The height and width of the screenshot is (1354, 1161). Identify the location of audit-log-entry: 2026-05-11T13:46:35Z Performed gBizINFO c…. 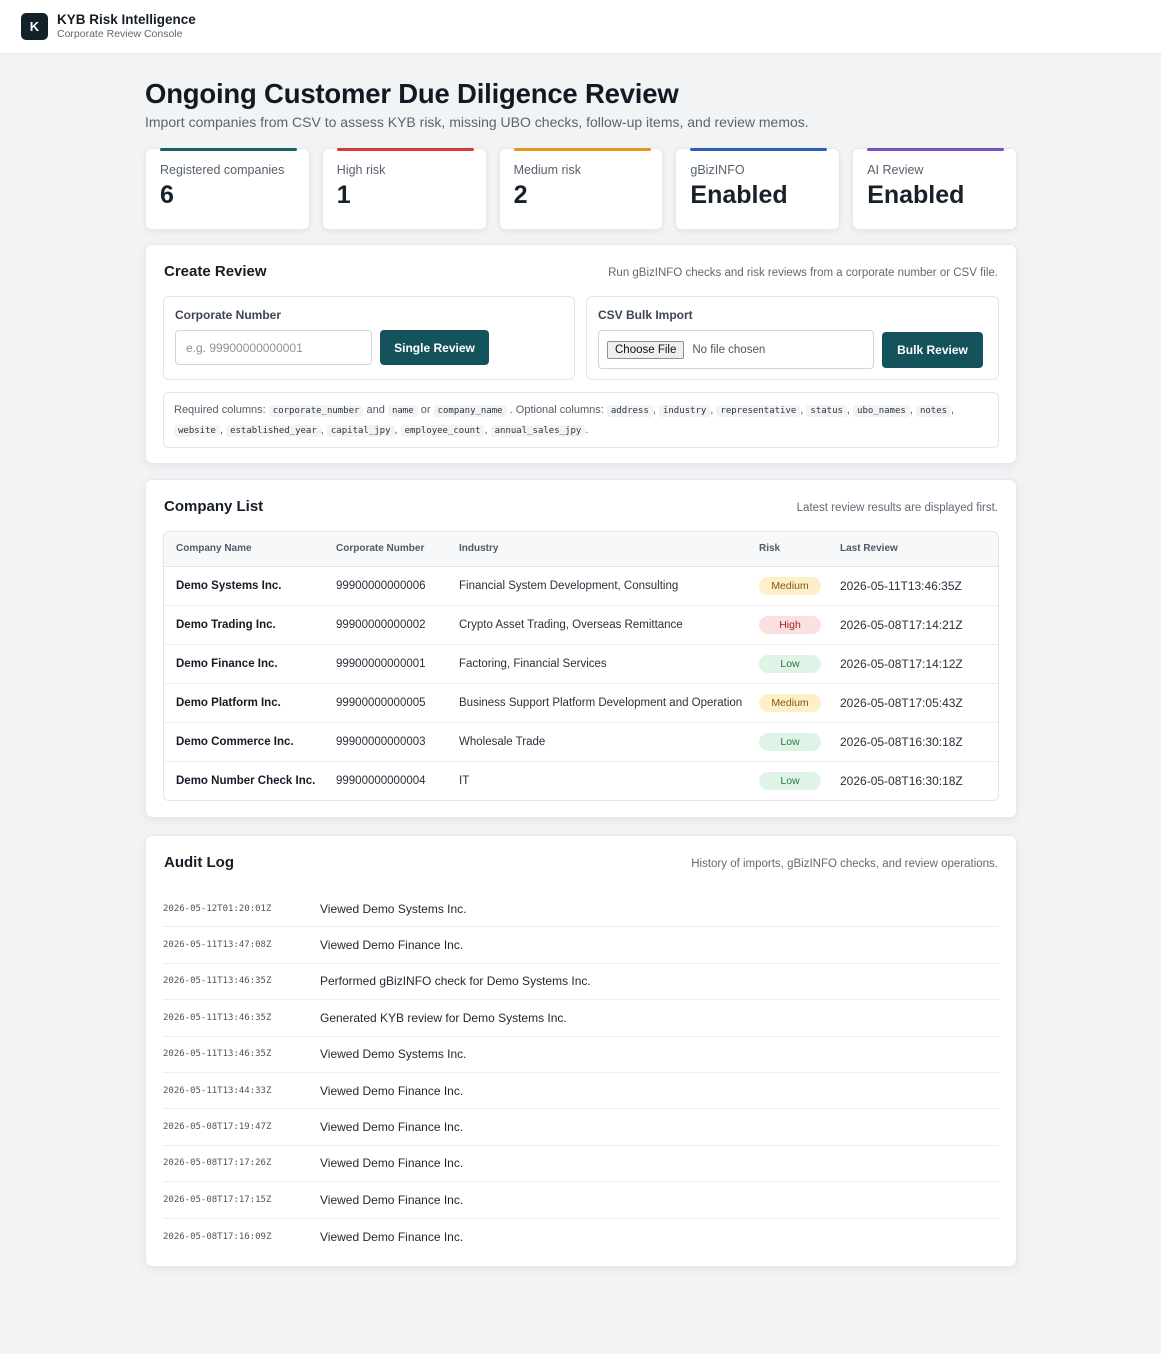
(581, 982).